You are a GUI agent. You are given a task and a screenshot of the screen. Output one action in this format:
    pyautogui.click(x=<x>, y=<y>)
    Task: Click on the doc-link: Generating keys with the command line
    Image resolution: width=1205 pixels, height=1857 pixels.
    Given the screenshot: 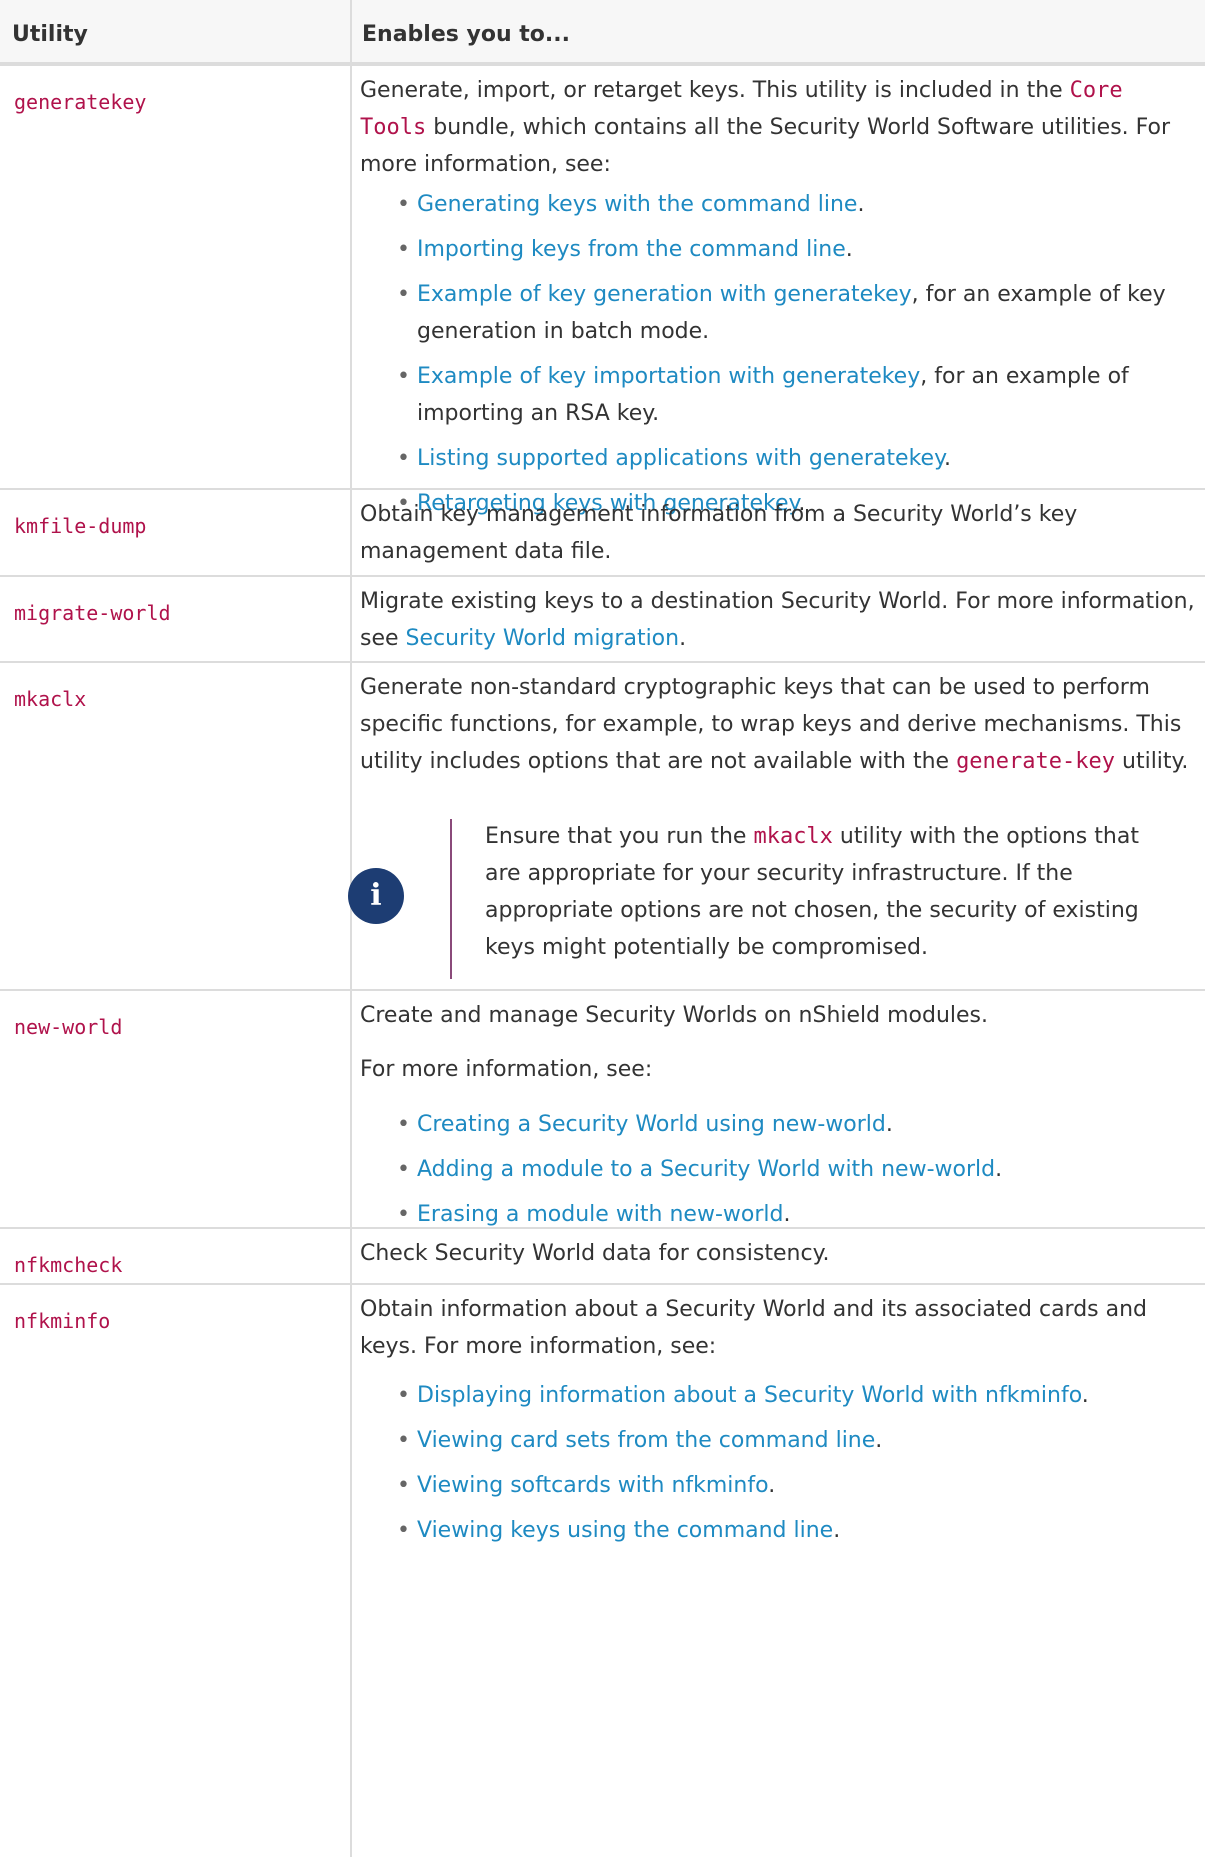 What is the action you would take?
    pyautogui.click(x=637, y=204)
    